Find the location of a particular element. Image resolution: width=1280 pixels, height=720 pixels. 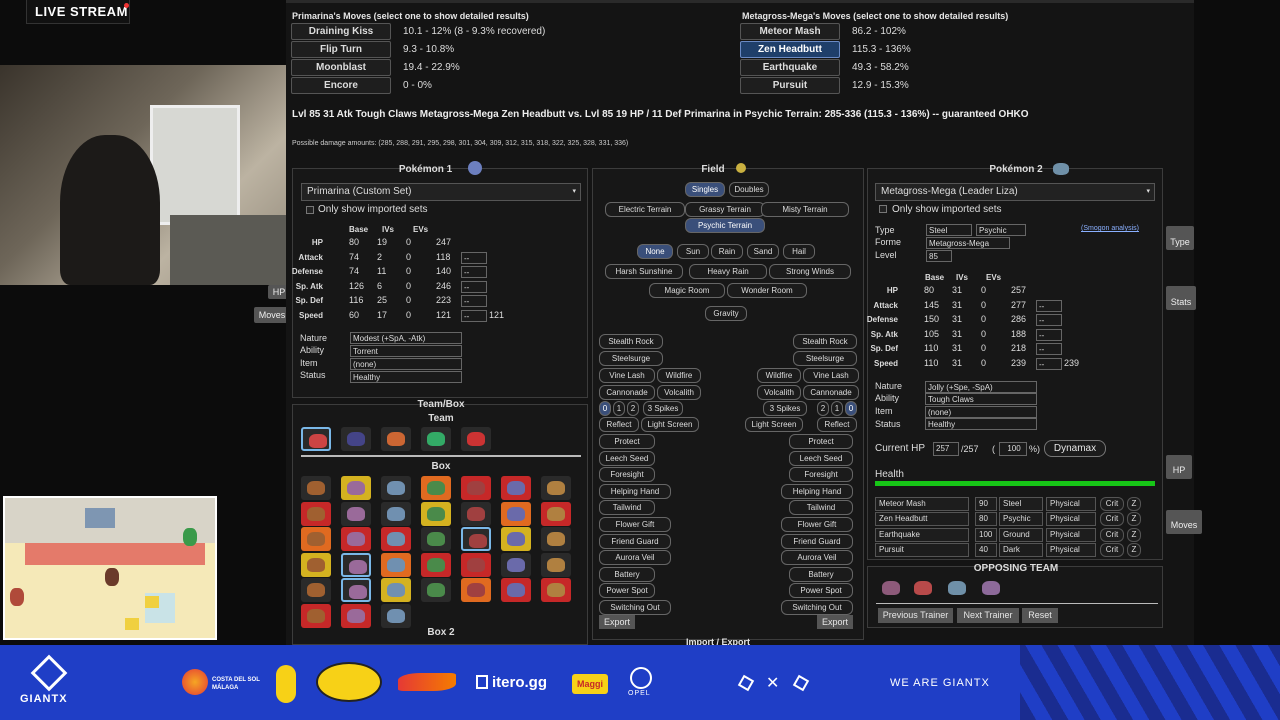

right-export-button: Export is located at coordinates (835, 622).